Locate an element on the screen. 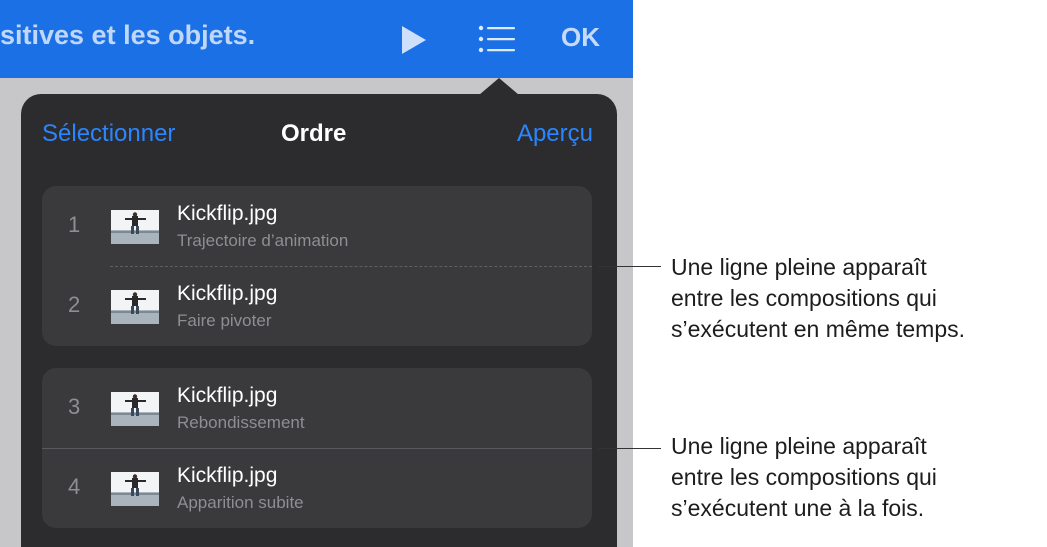 Image resolution: width=1047 pixels, height=547 pixels. ok-button: OK is located at coordinates (580, 37).